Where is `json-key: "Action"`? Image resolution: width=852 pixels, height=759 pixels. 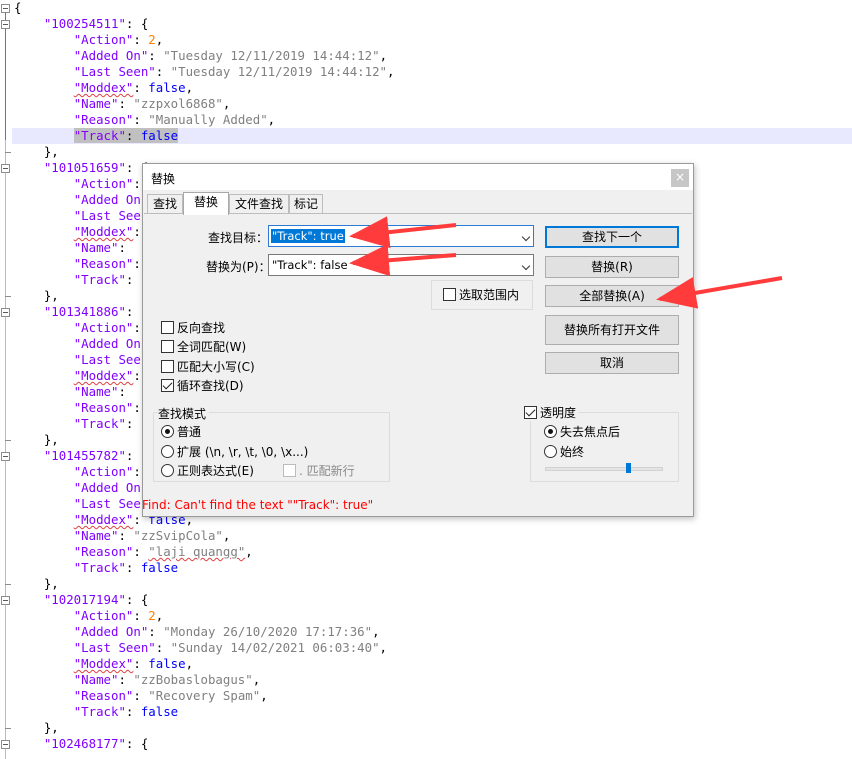 json-key: "Action" is located at coordinates (103, 183).